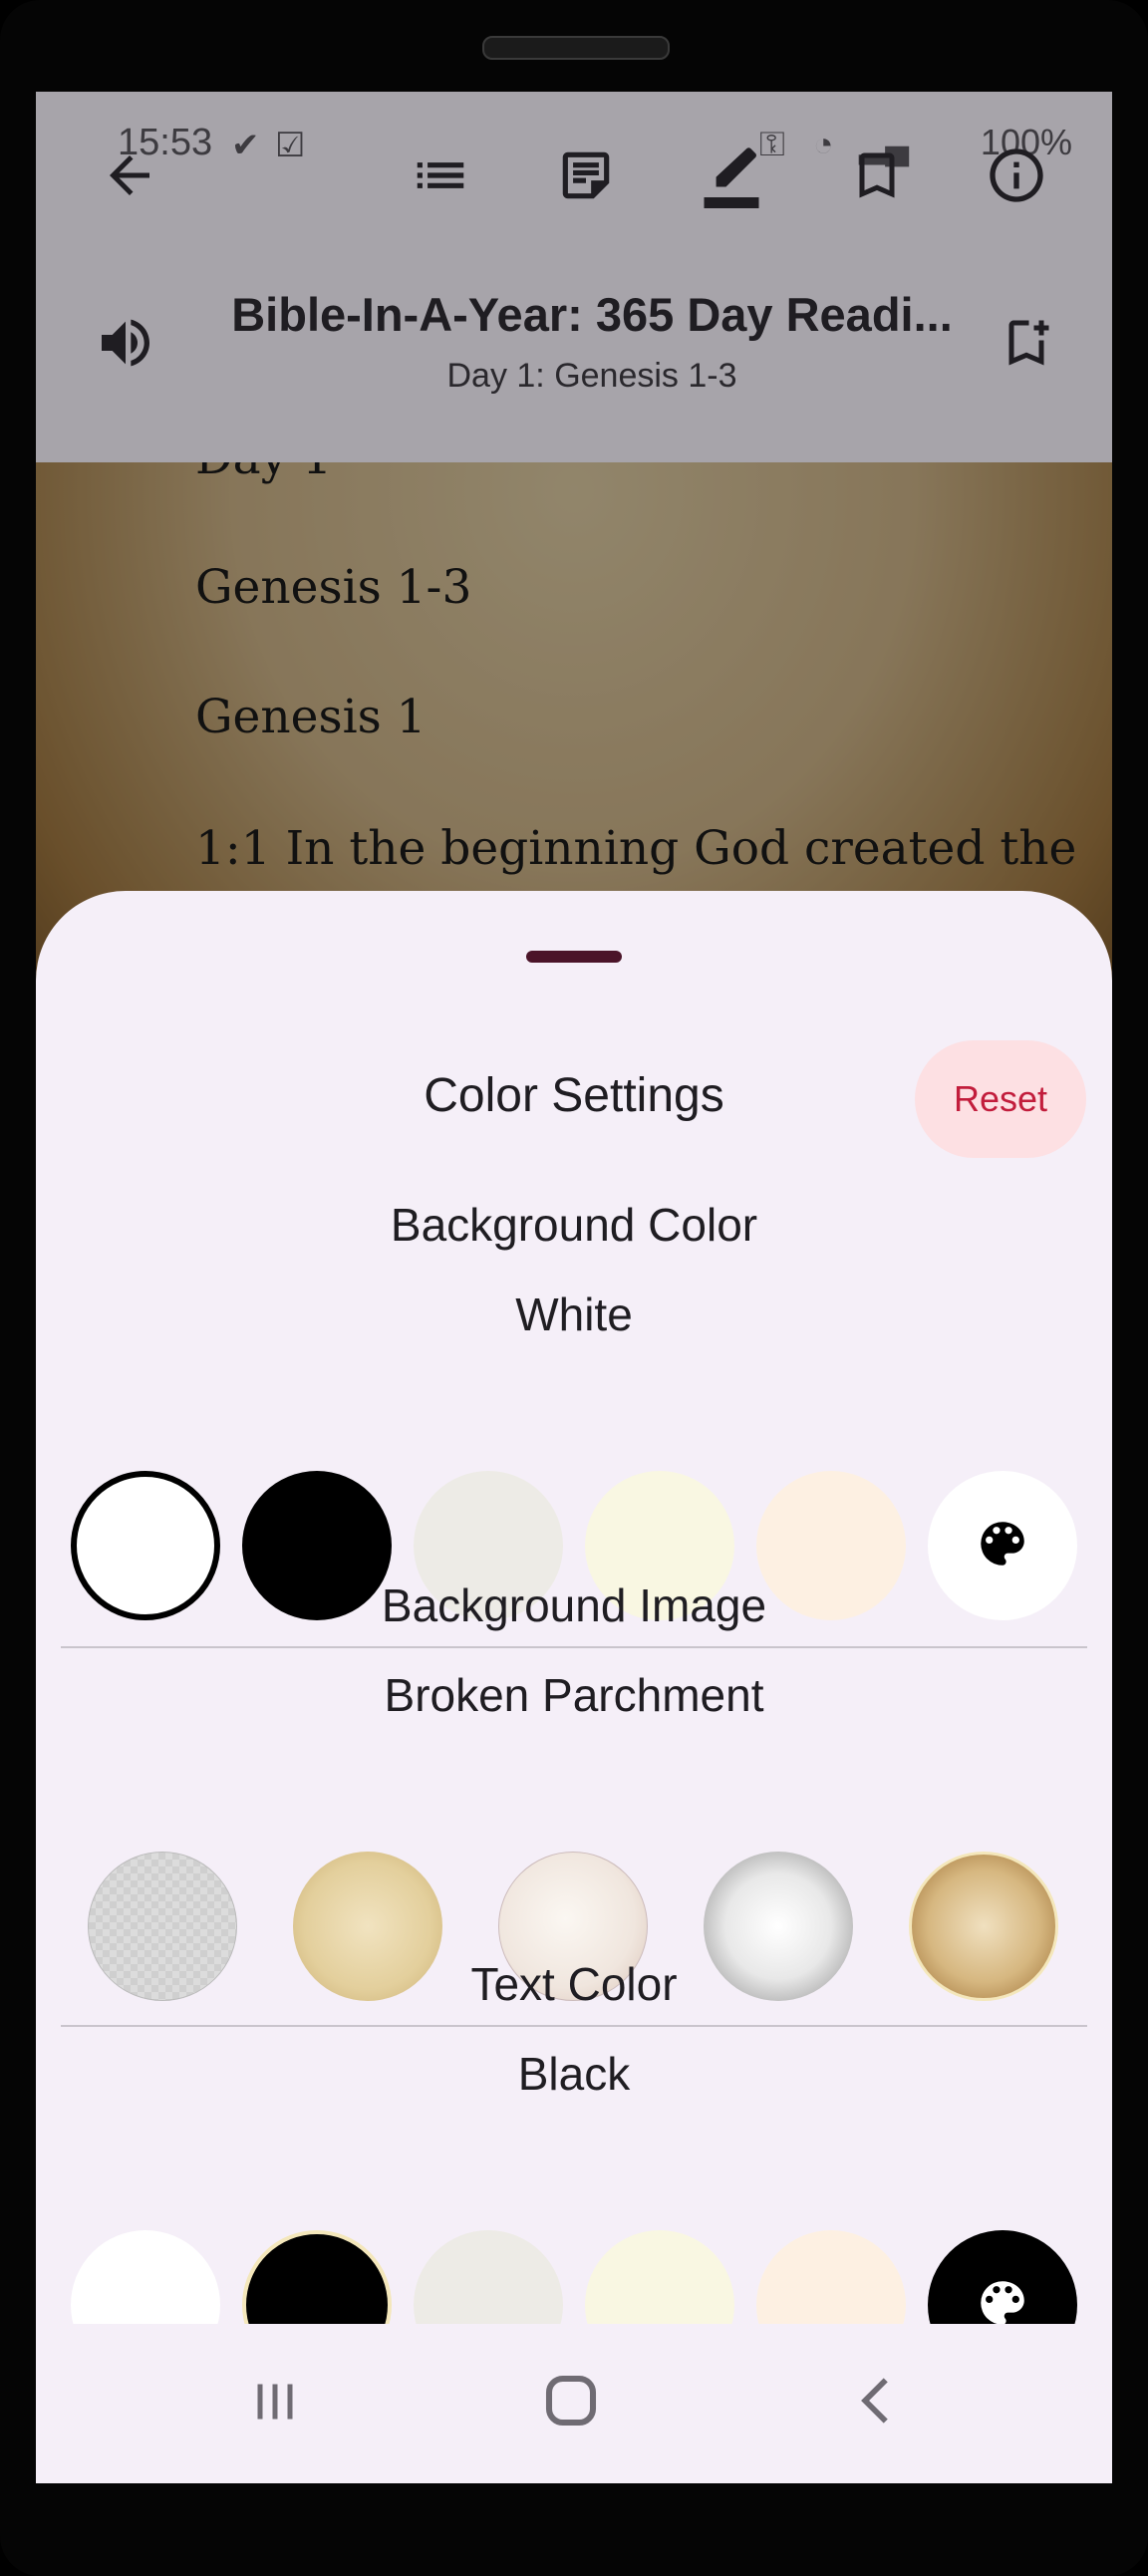 The height and width of the screenshot is (2576, 1148). Describe the element at coordinates (877, 175) in the screenshot. I see `bookmark-icon` at that location.